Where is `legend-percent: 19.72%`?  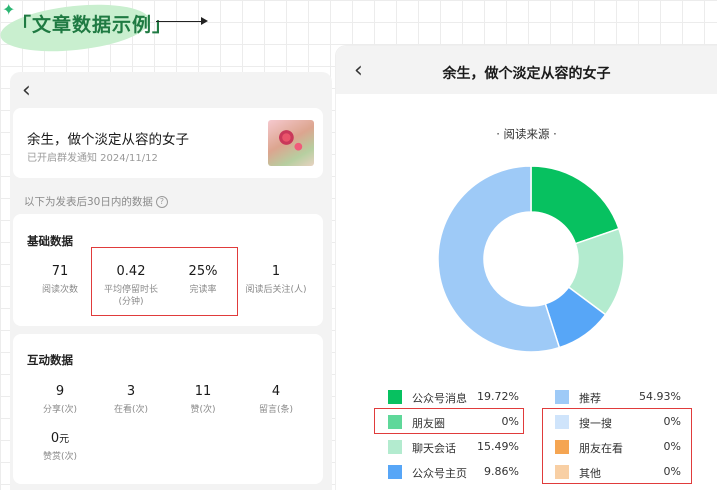
legend-percent: 19.72% is located at coordinates (498, 396).